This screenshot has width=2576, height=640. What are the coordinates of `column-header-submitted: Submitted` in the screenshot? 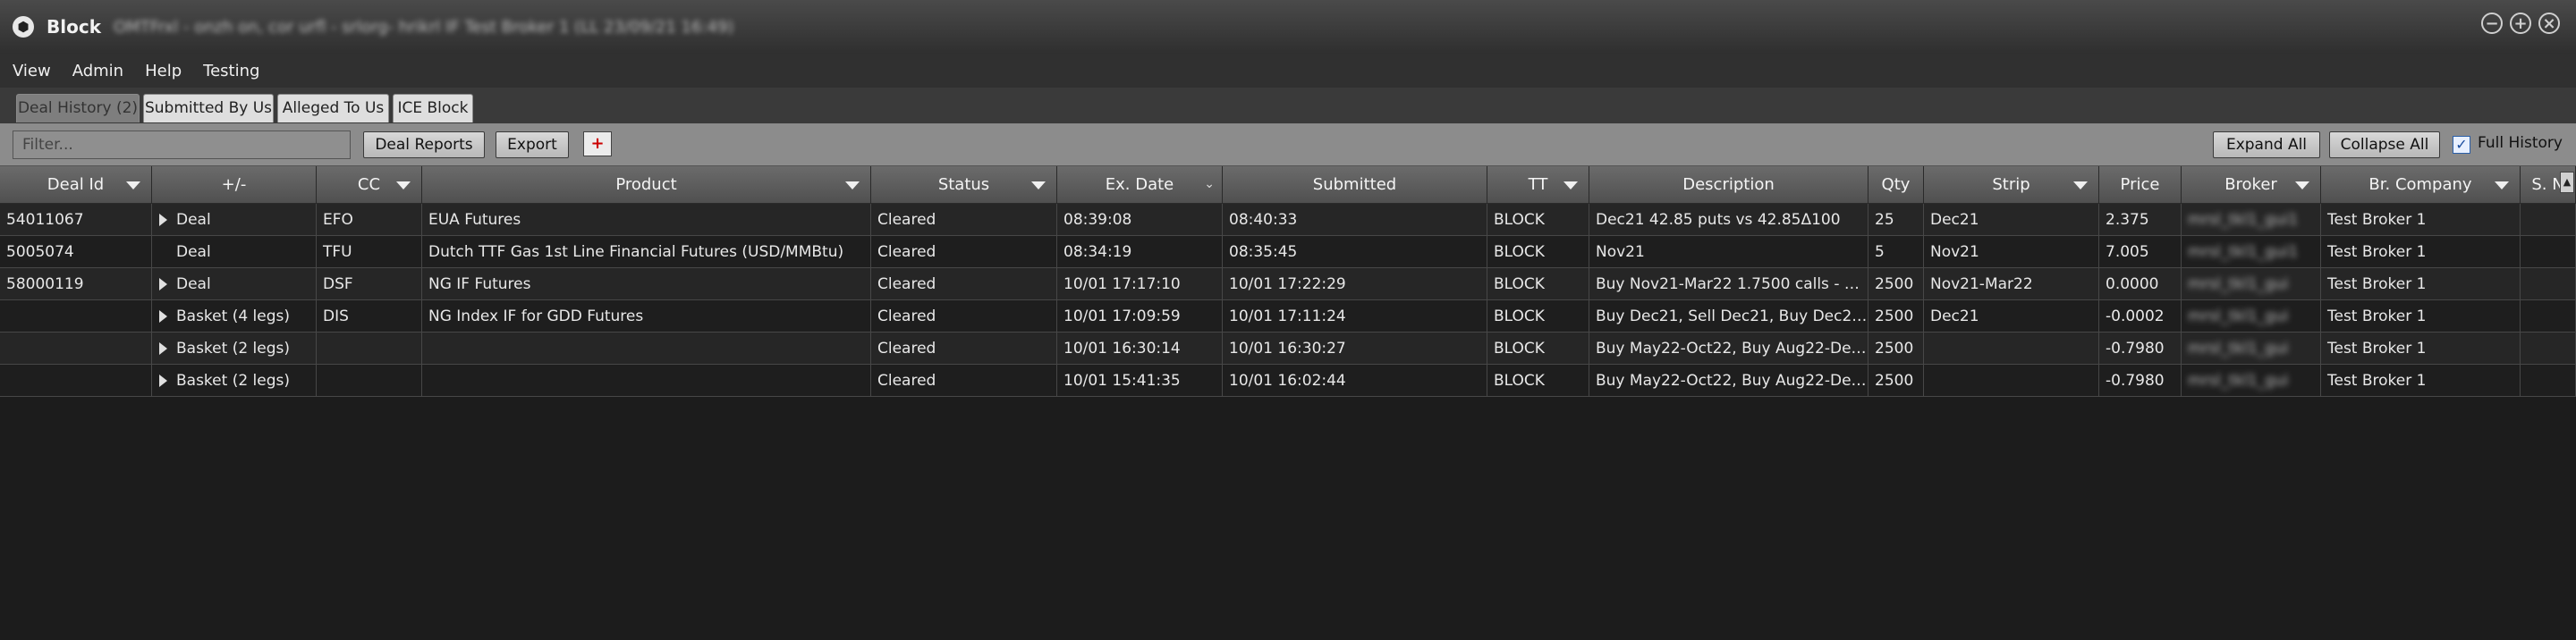 It's located at (1355, 185).